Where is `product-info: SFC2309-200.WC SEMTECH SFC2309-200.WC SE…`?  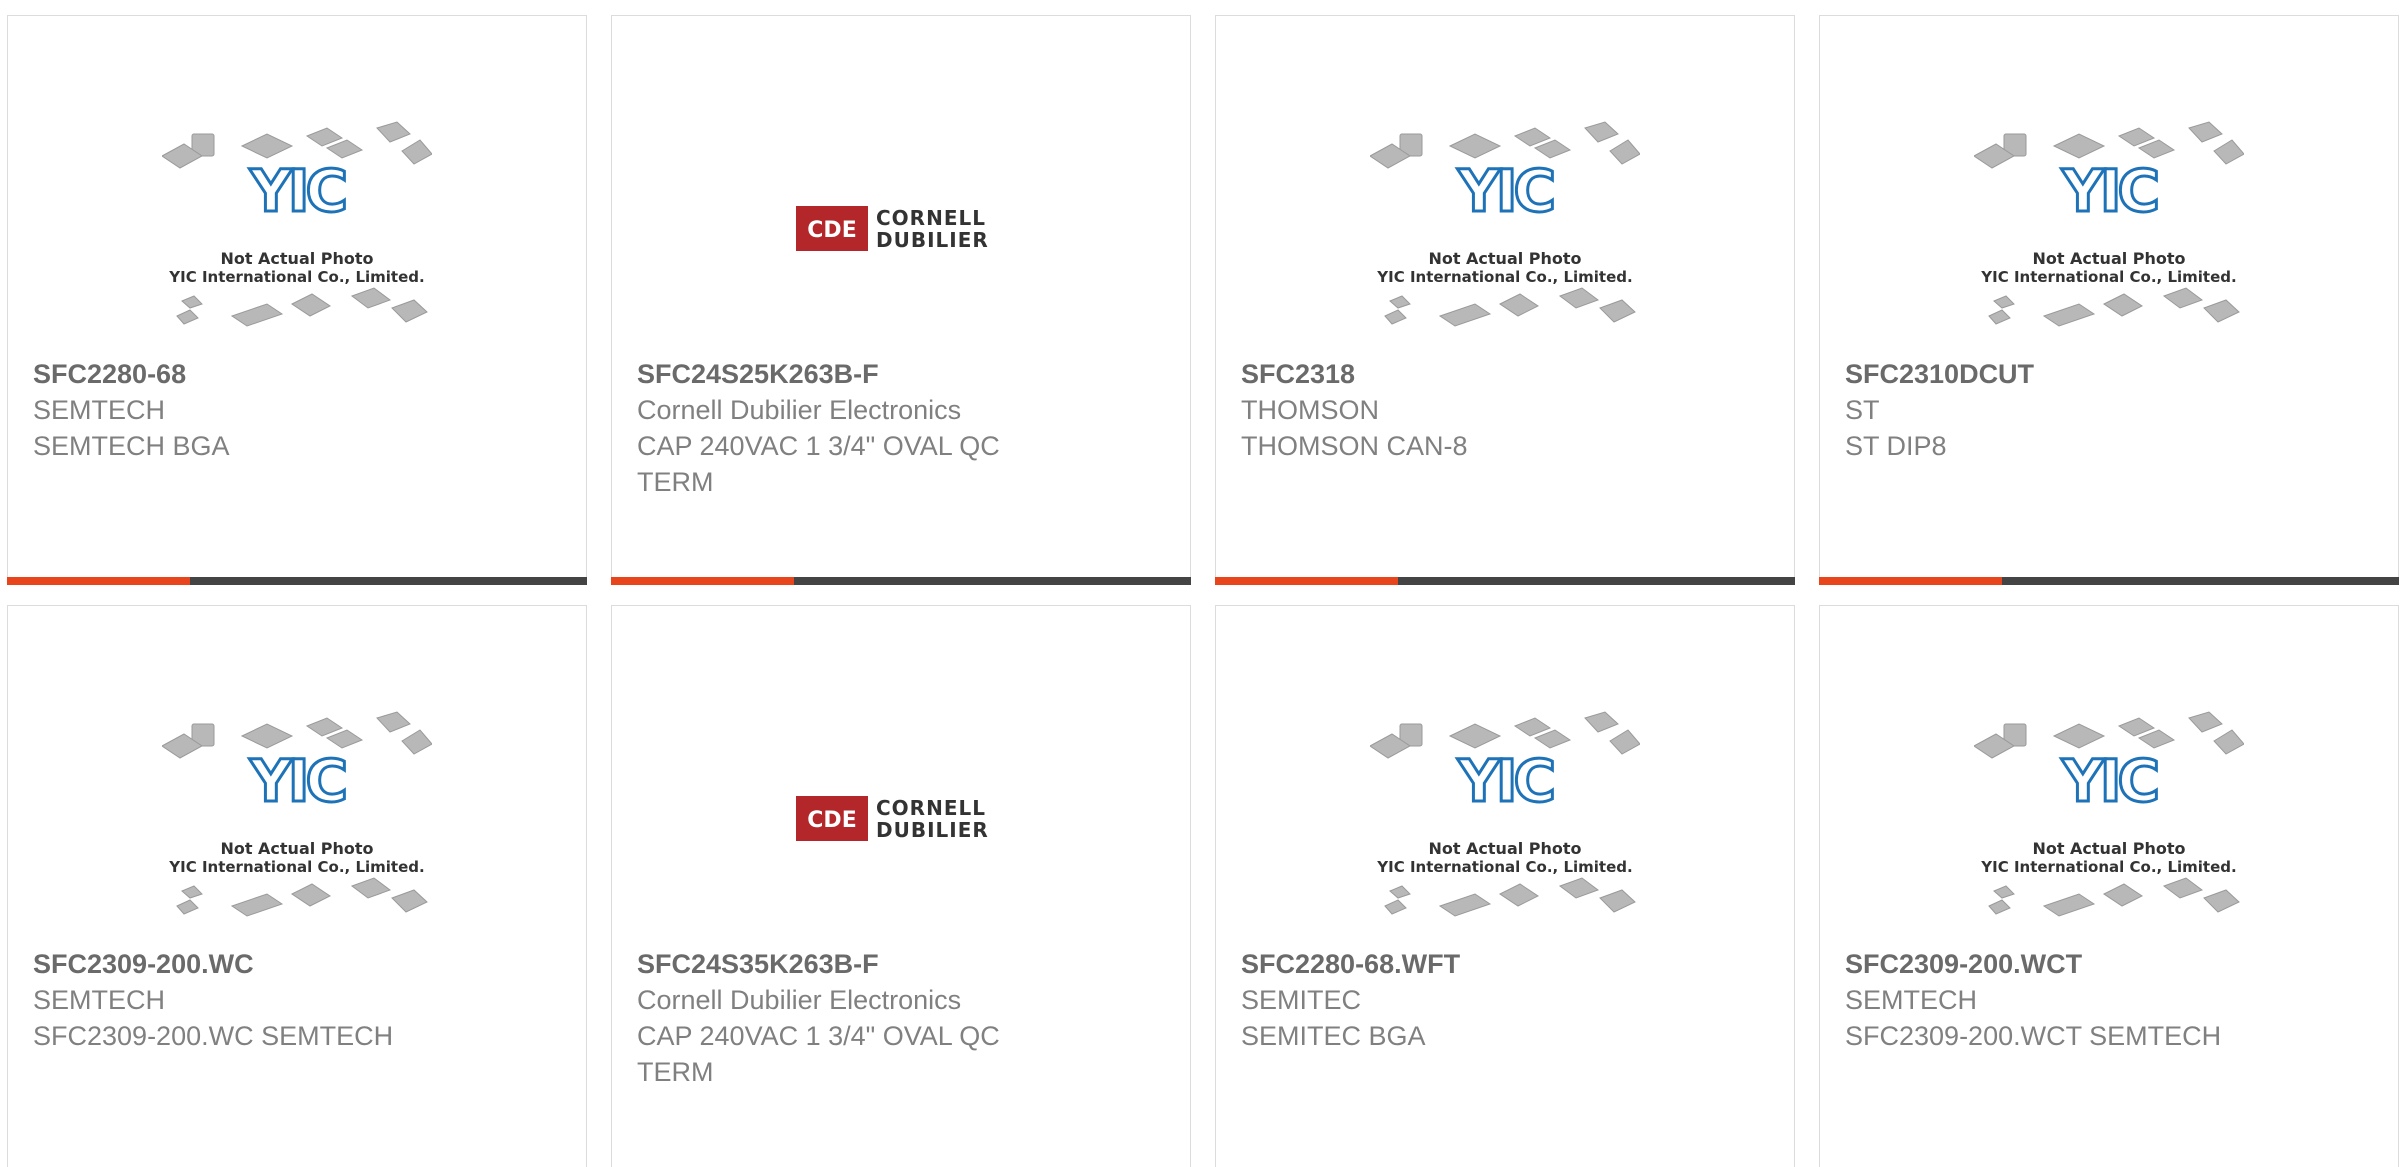
product-info: SFC2309-200.WC SEMTECH SFC2309-200.WC SE… is located at coordinates (299, 1000).